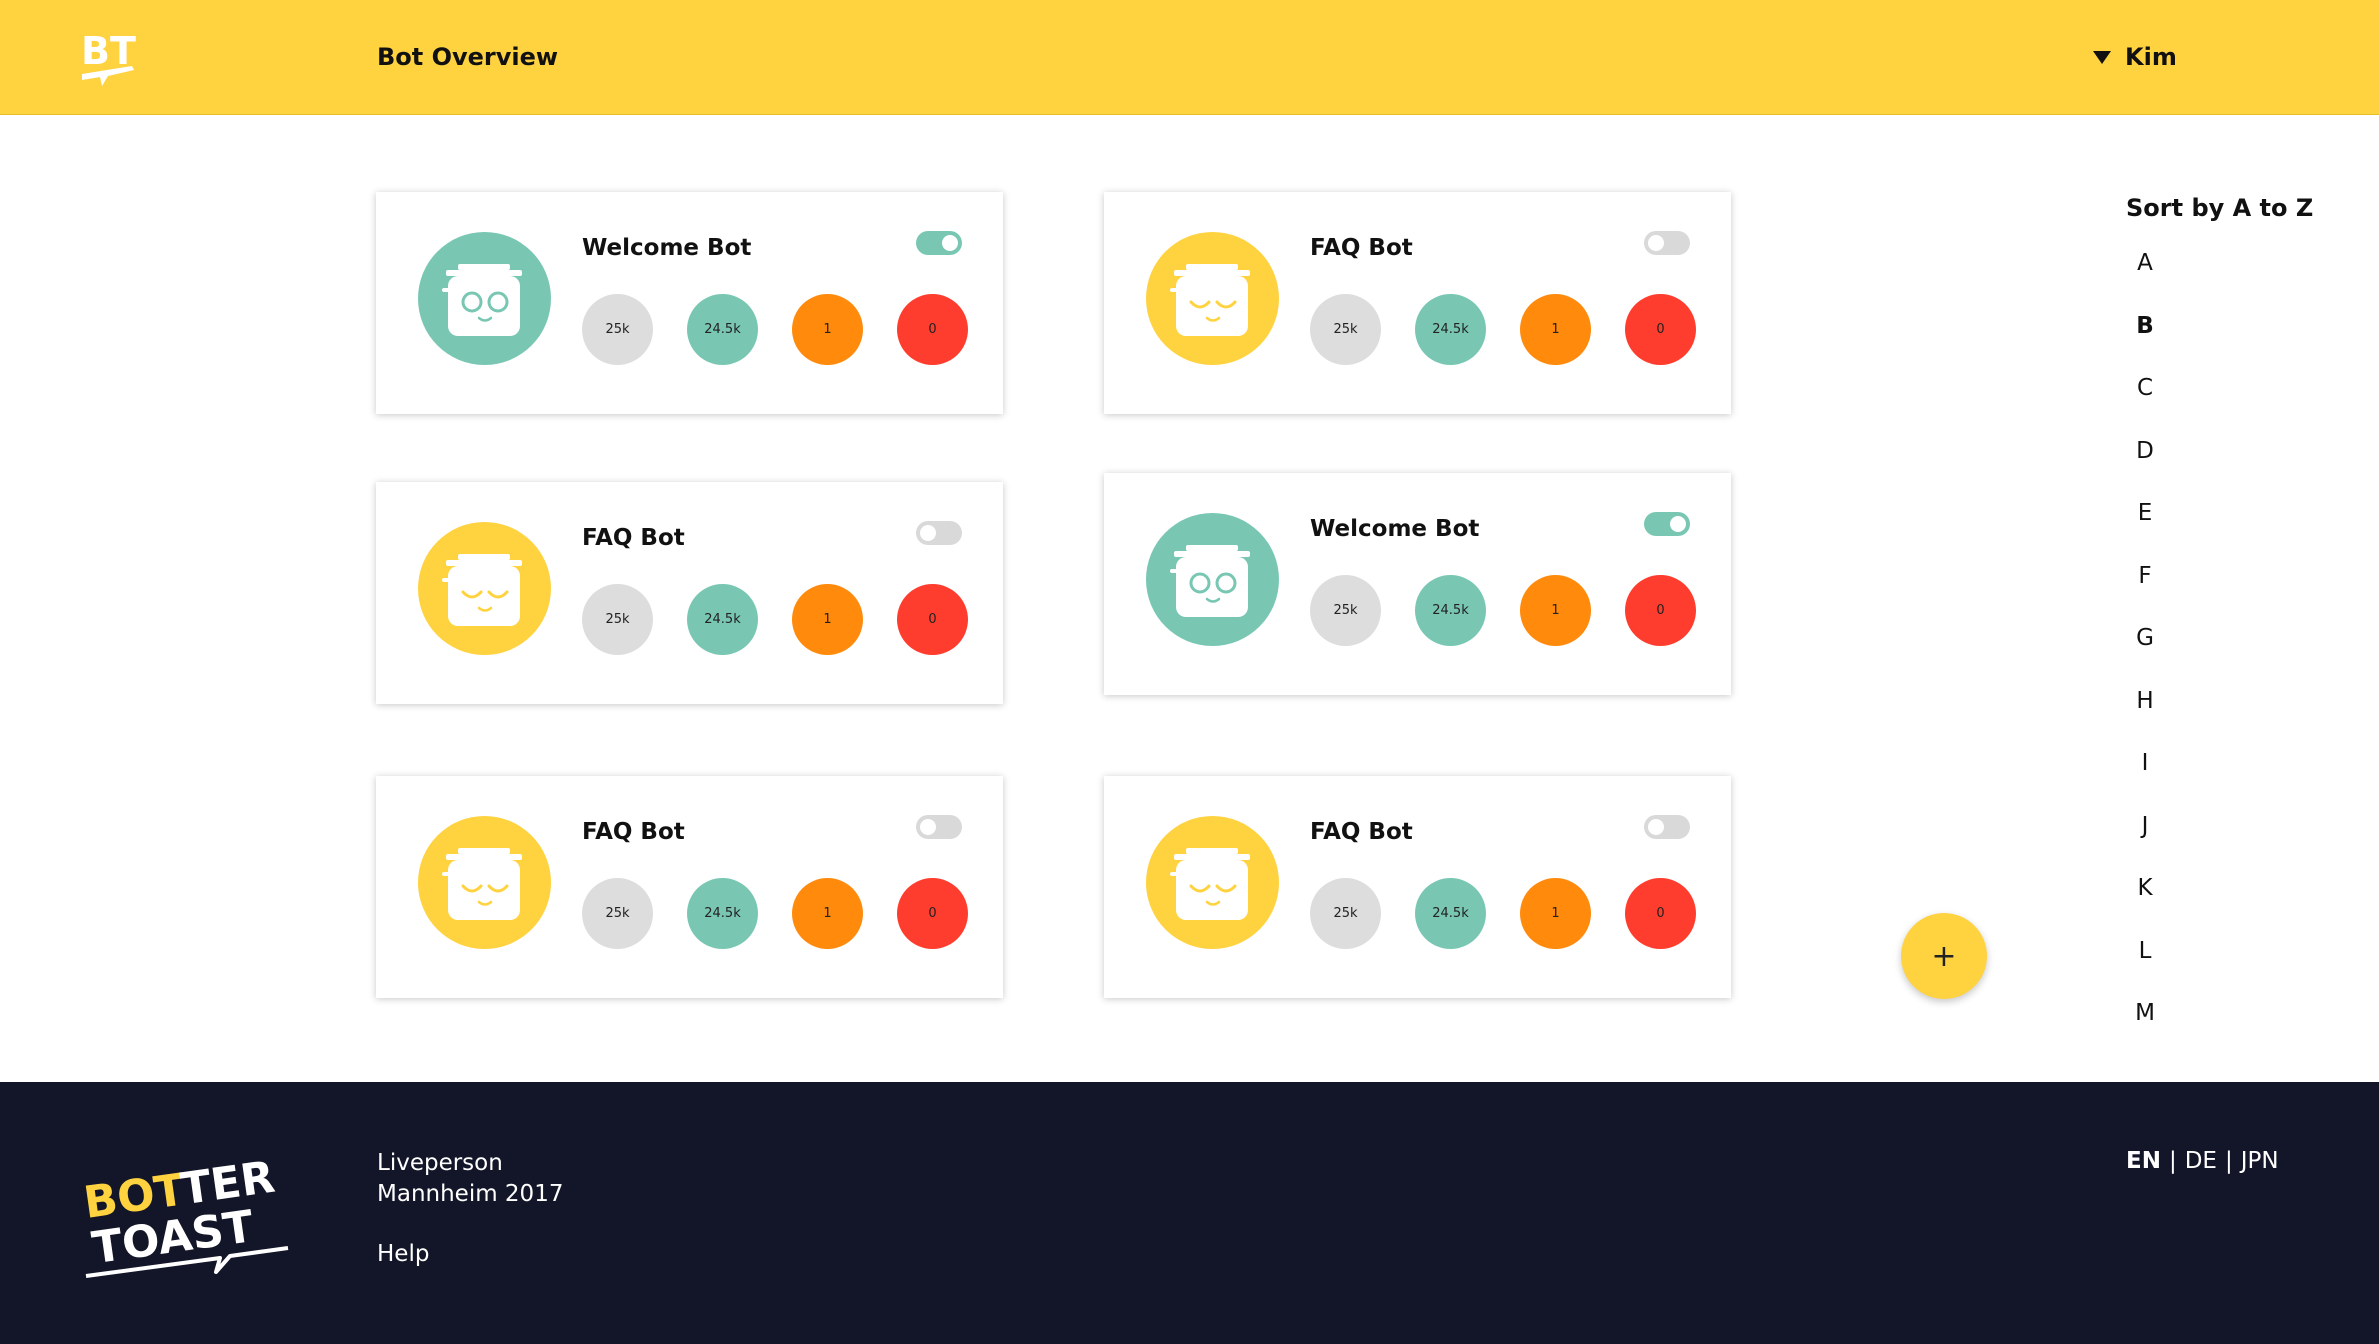  I want to click on sort-letter-j: J, so click(2145, 844).